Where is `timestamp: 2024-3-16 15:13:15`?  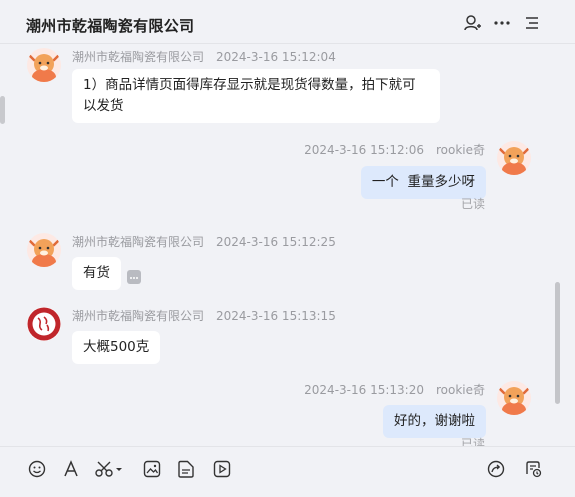
timestamp: 2024-3-16 15:13:15 is located at coordinates (276, 316).